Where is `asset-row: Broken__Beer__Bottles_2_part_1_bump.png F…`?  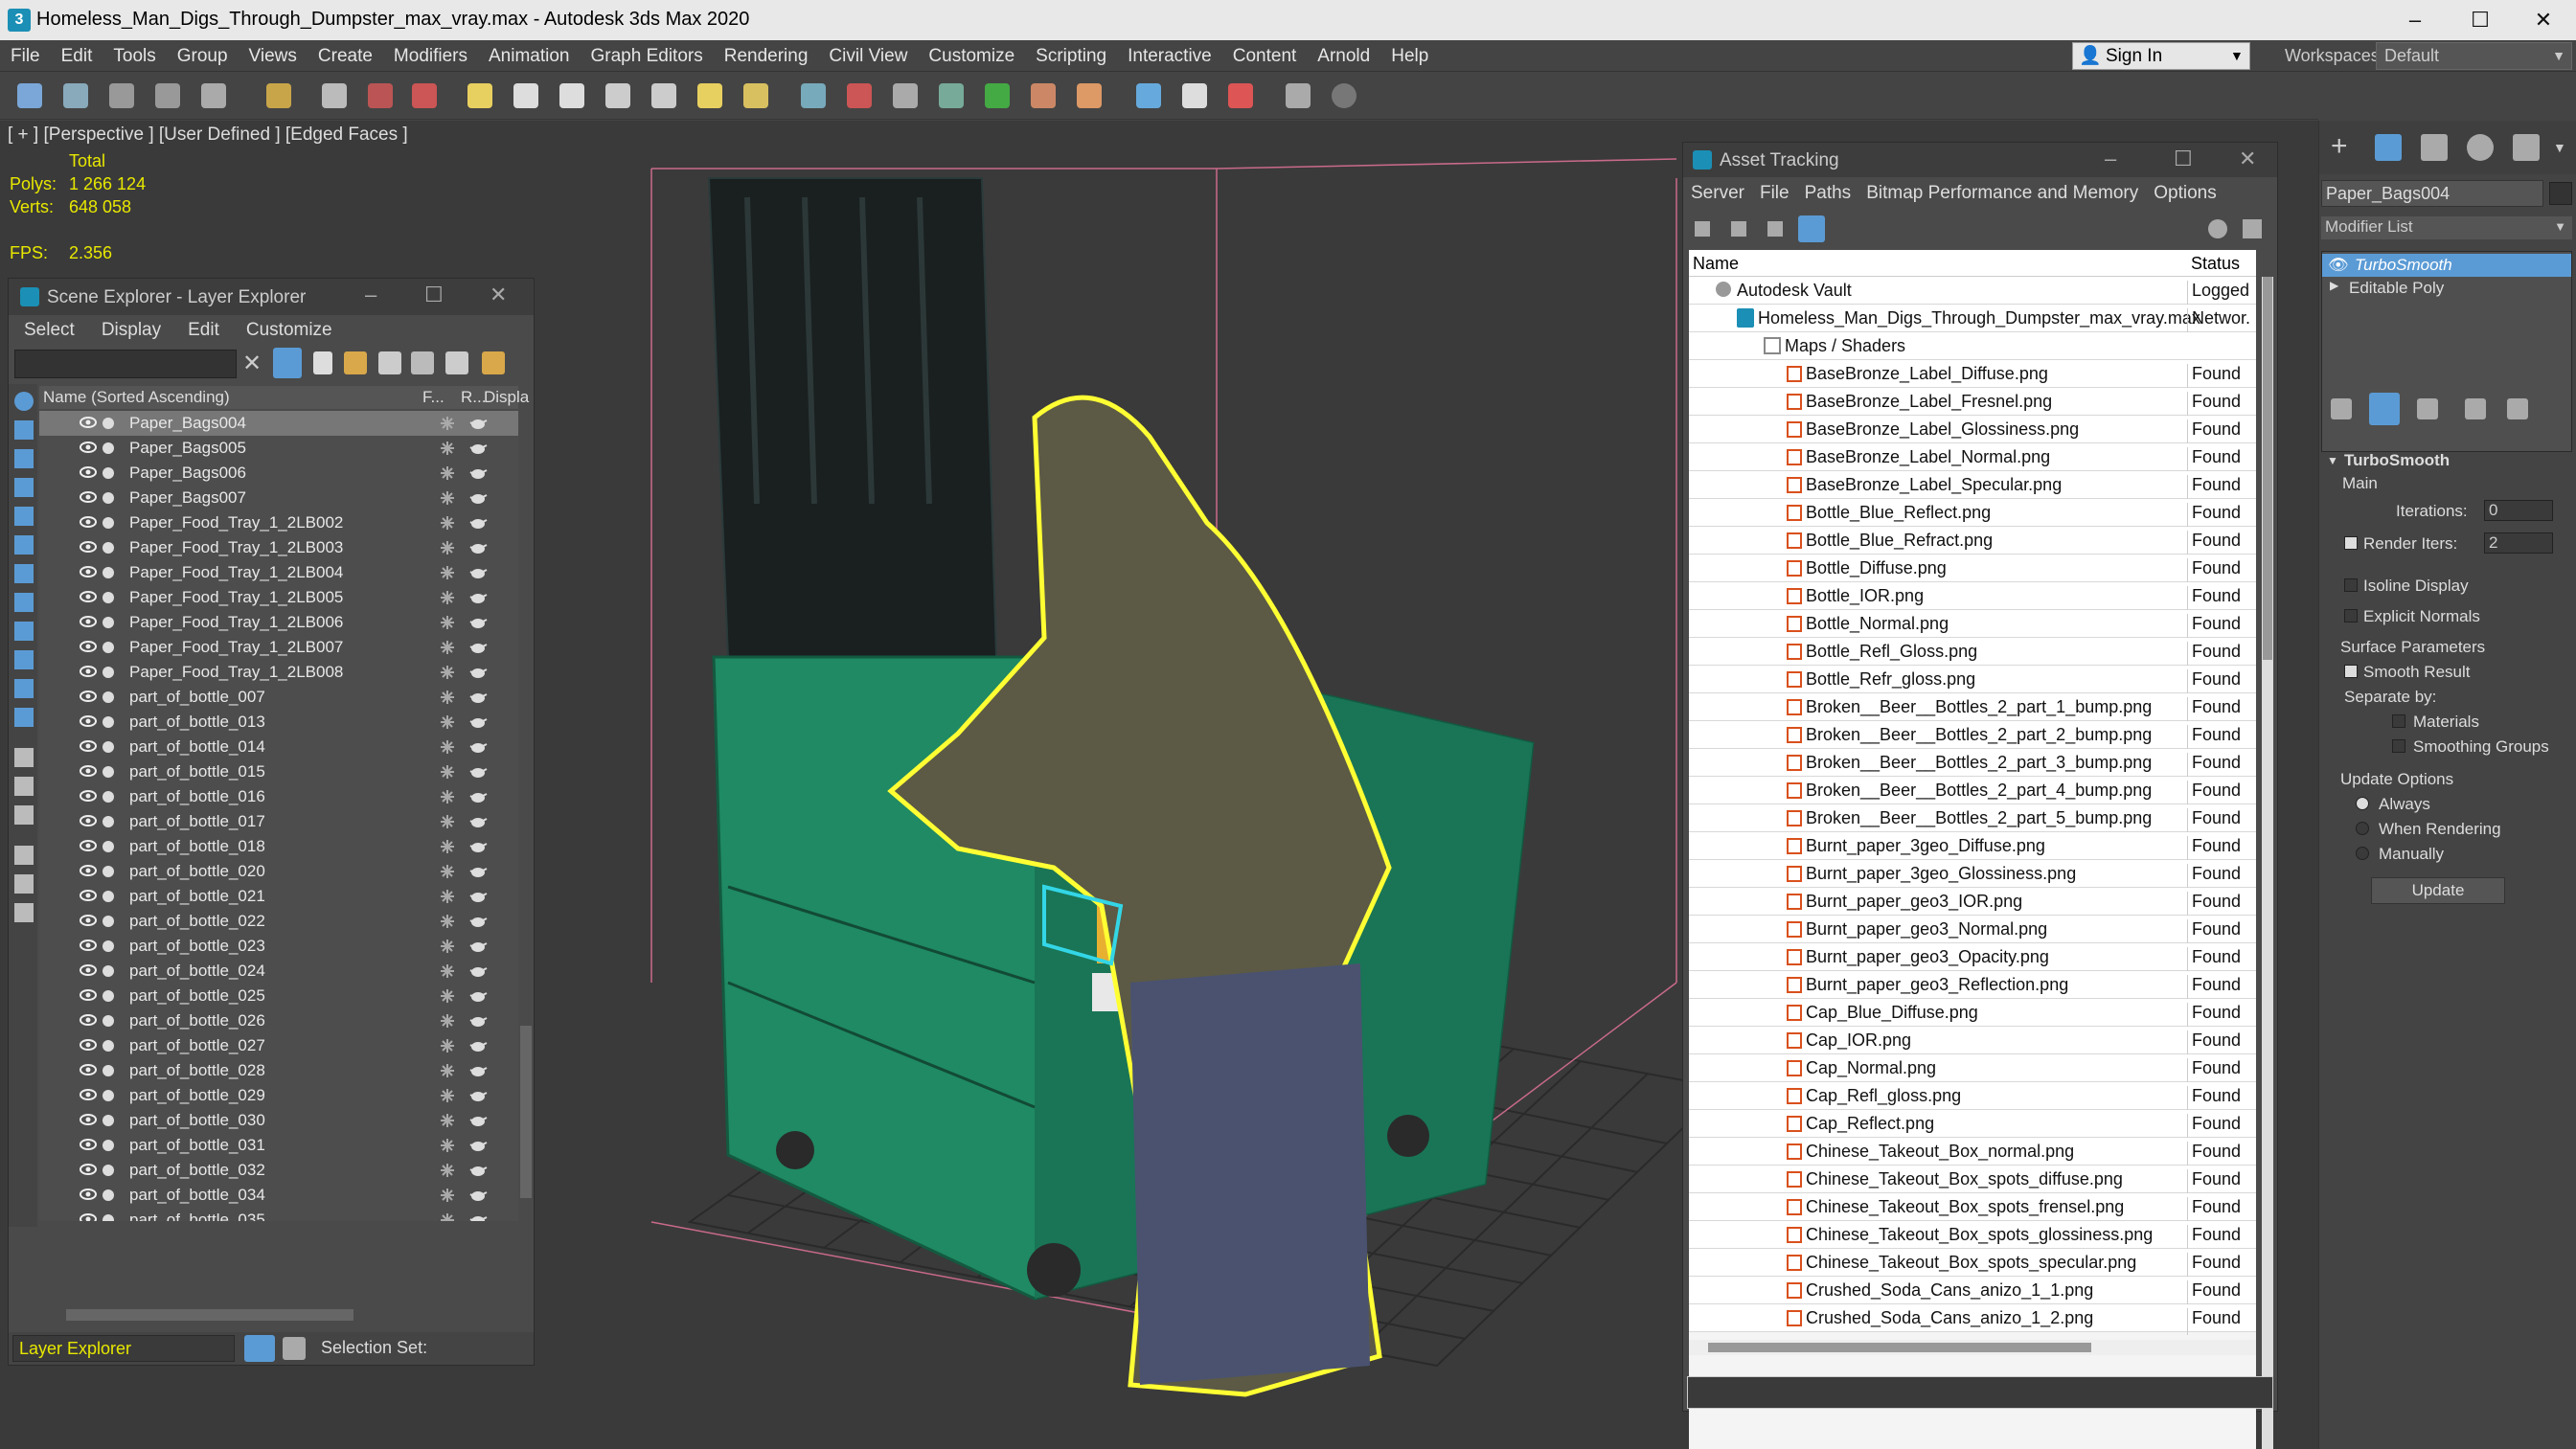 asset-row: Broken__Beer__Bottles_2_part_1_bump.png F… is located at coordinates (1972, 708).